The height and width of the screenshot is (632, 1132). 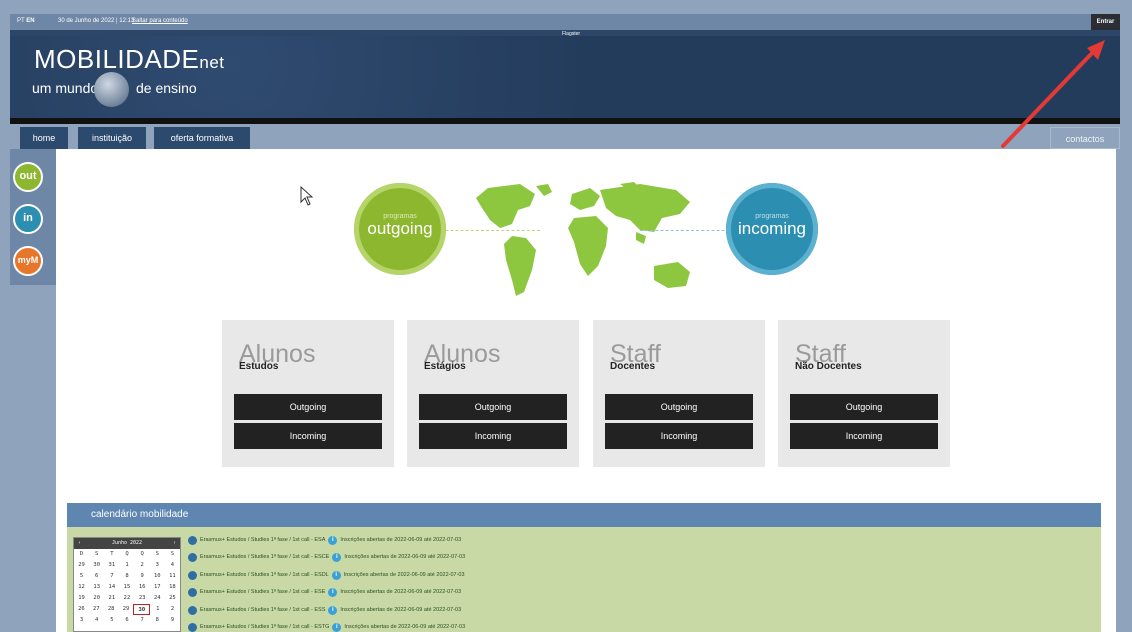 I want to click on lang-pt-link: PT, so click(x=21, y=21).